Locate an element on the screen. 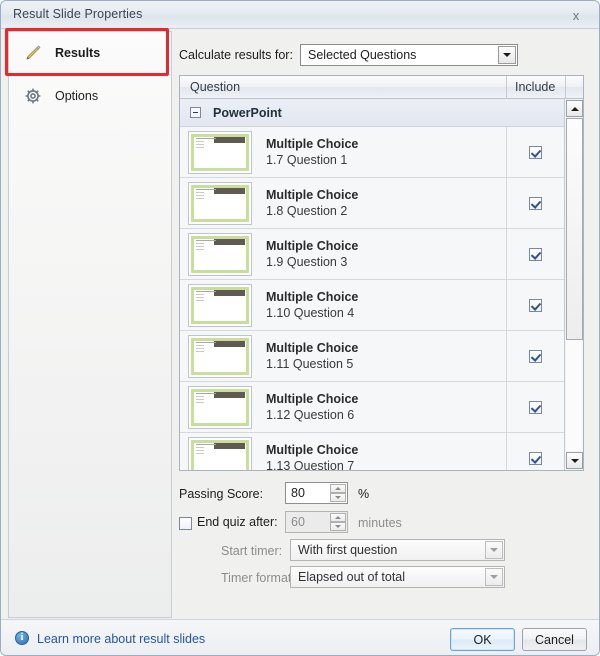  passing-score-value: 80 is located at coordinates (298, 493).